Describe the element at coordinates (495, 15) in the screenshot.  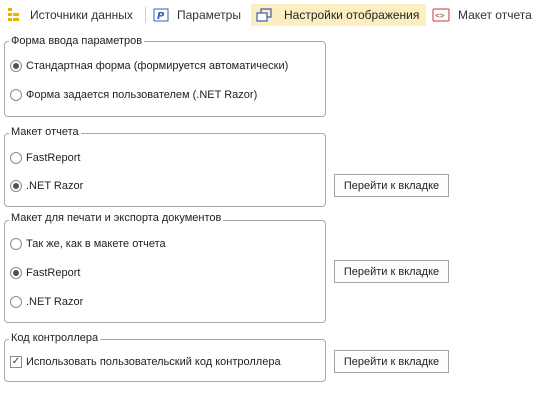
I see `tab-label: Макет отчета` at that location.